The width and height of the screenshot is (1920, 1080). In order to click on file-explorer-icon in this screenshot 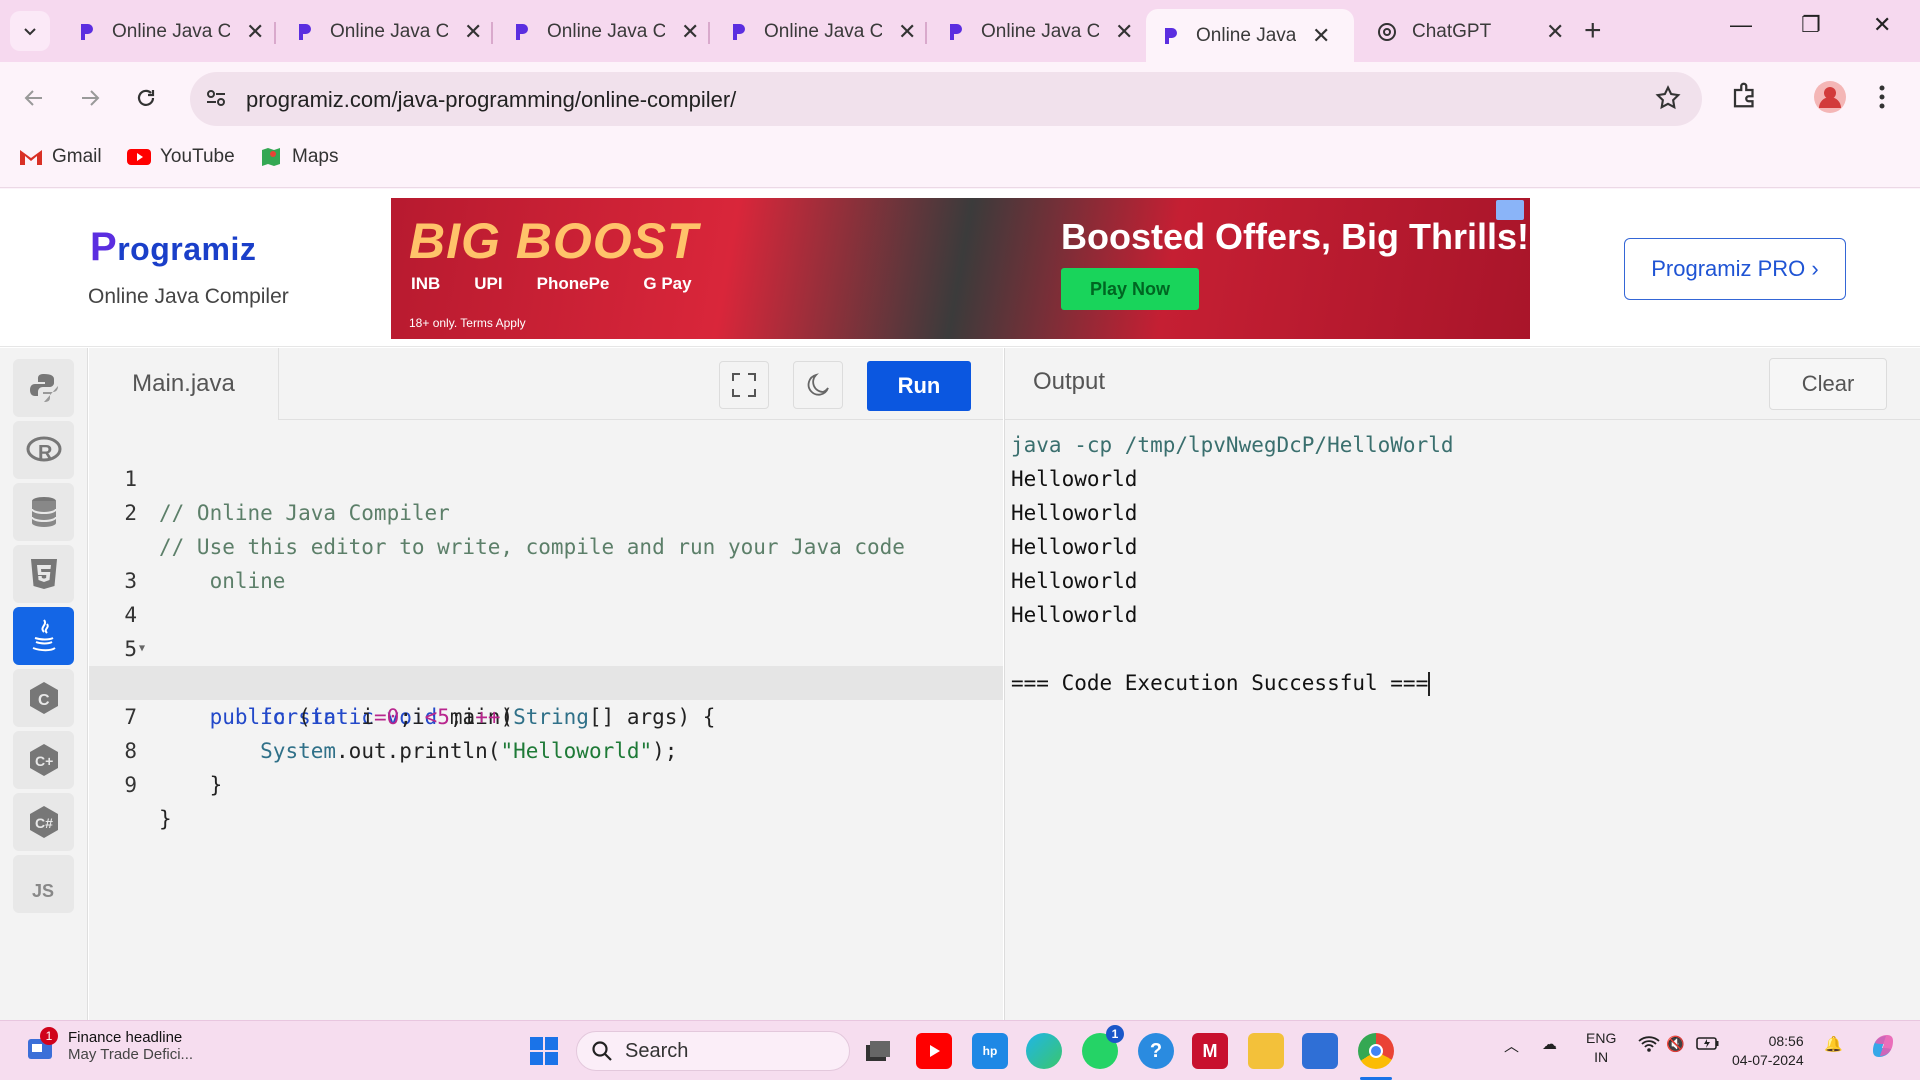, I will do `click(1266, 1051)`.